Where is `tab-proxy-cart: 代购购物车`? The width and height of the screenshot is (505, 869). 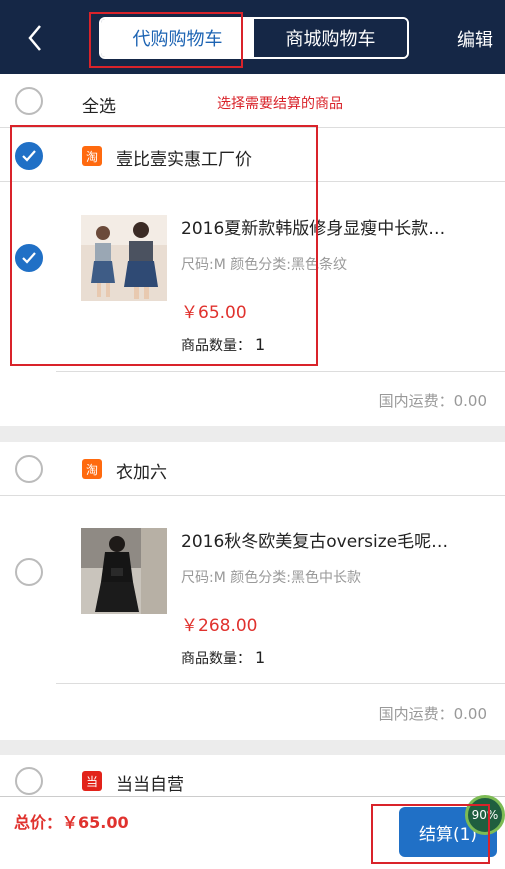
tab-proxy-cart: 代购购物车 is located at coordinates (177, 38).